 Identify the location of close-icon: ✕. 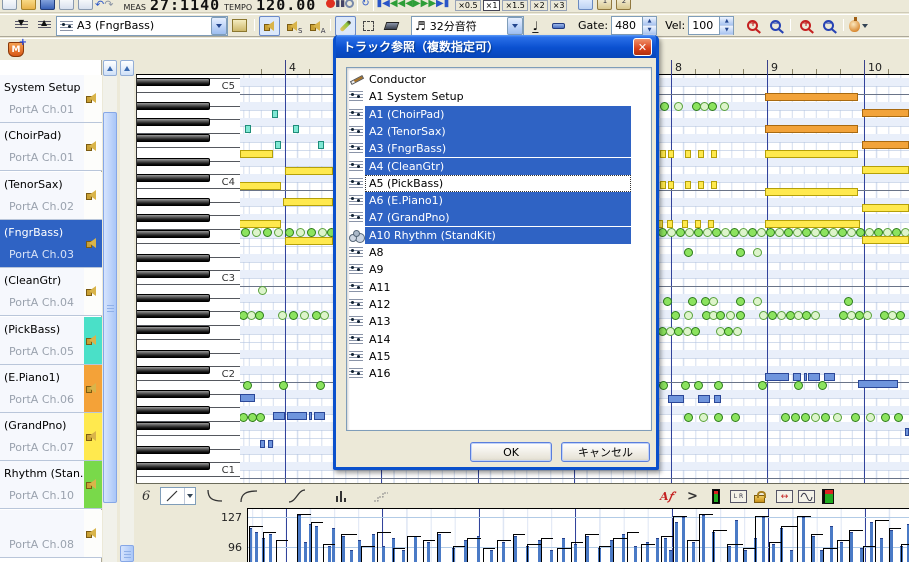
(642, 47).